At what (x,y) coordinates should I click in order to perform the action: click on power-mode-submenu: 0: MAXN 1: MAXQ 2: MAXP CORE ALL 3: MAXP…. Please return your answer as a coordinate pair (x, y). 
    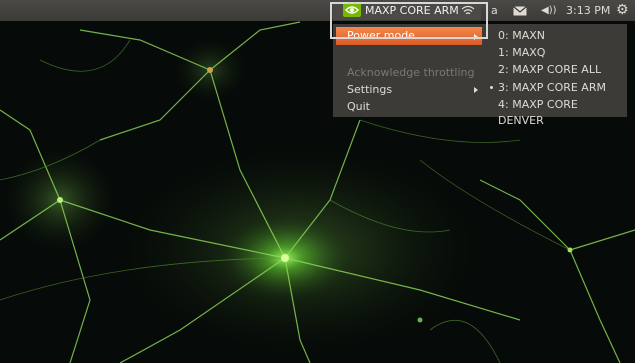
    Looking at the image, I should click on (556, 75).